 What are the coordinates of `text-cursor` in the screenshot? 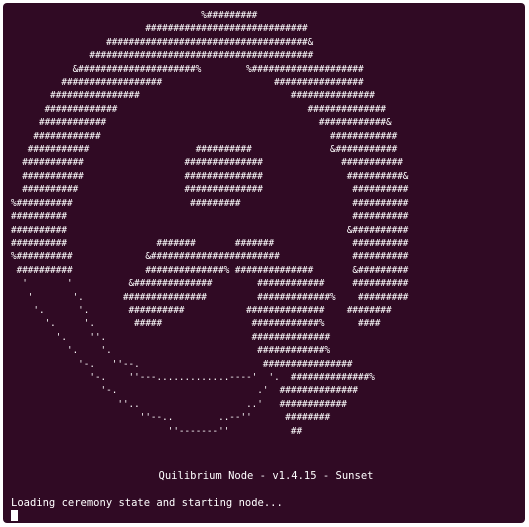 It's located at (14, 515).